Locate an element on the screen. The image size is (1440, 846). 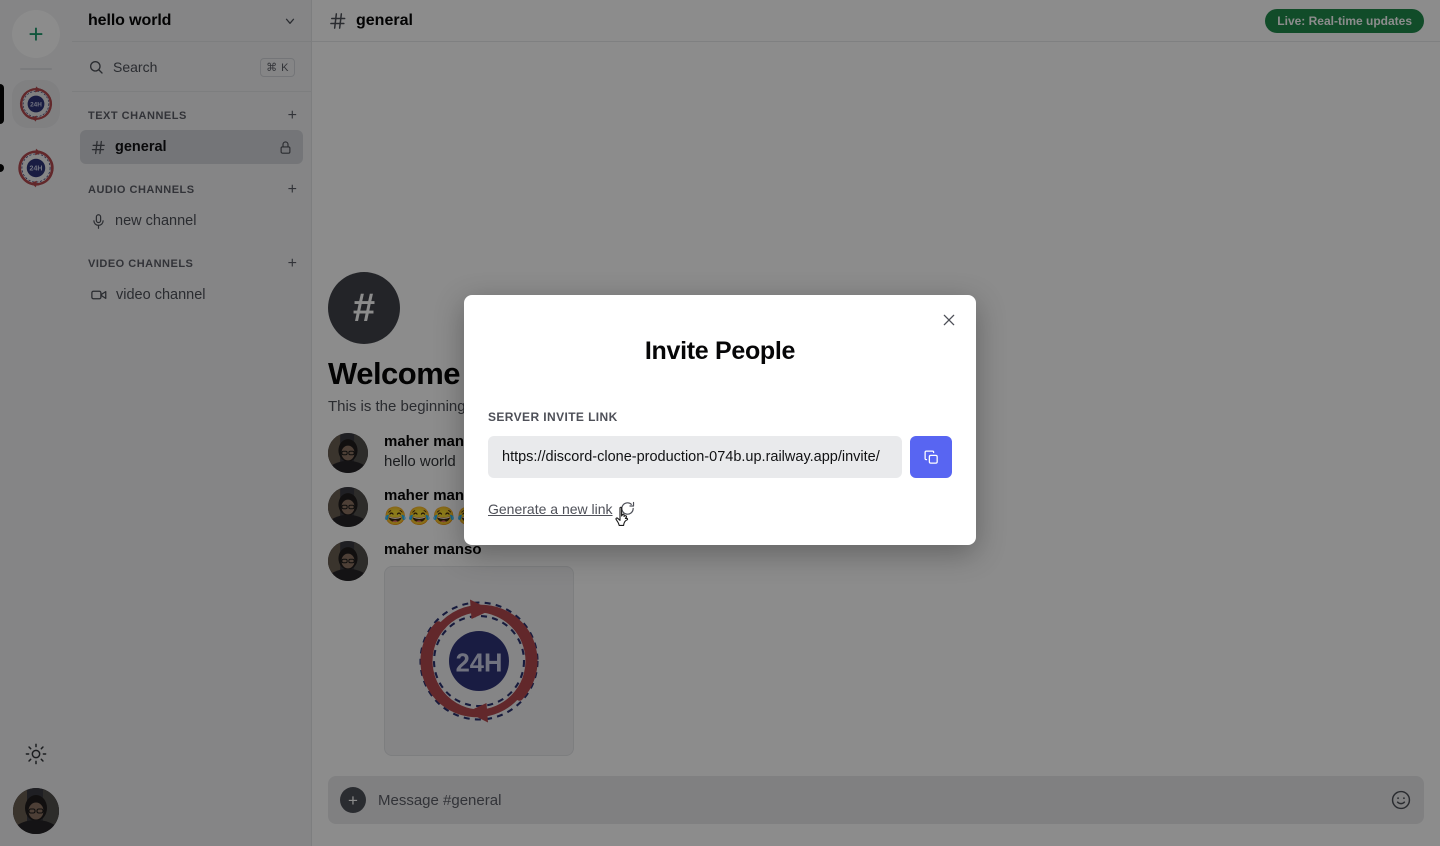
refresh-icon-wrap is located at coordinates (627, 508).